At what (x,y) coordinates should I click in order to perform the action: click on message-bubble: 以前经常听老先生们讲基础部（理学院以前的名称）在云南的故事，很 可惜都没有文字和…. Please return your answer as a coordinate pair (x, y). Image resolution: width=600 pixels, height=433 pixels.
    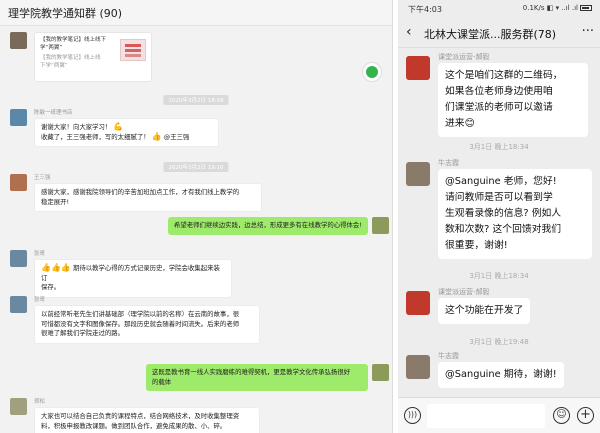
    Looking at the image, I should click on (147, 324).